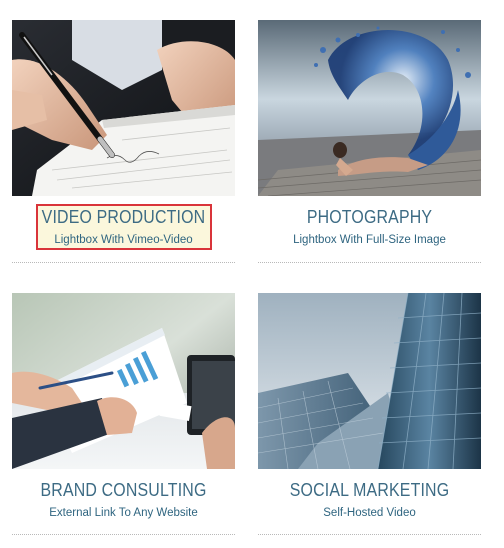 This screenshot has height=548, width=504. Describe the element at coordinates (369, 240) in the screenshot. I see `item-subtitle: Lightbox With Full-Size Image` at that location.